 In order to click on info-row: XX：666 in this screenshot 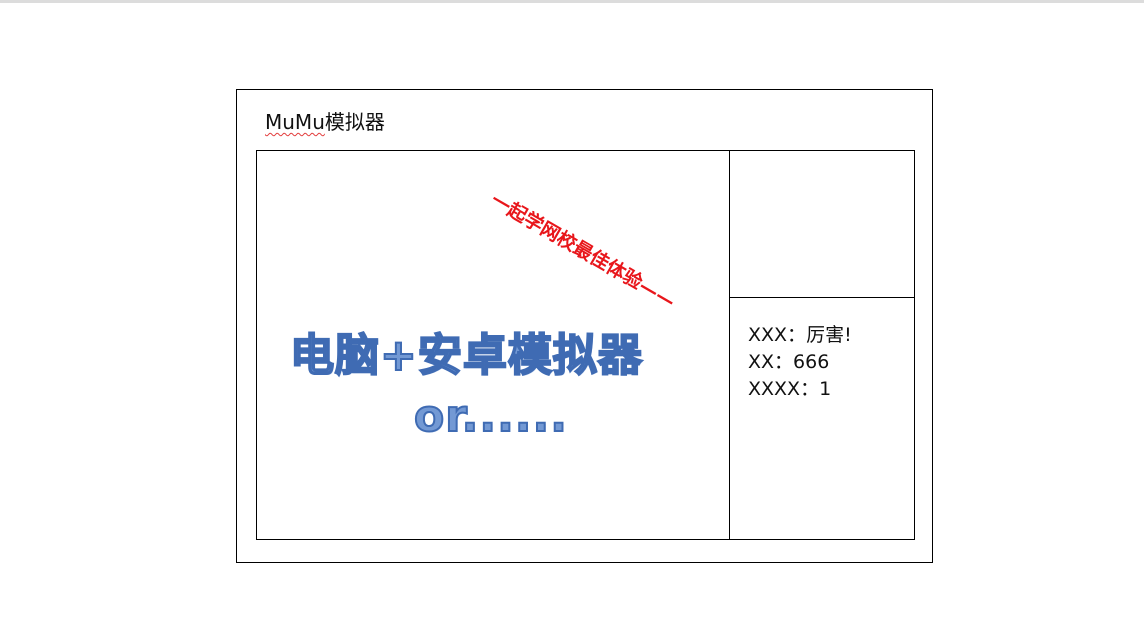, I will do `click(800, 362)`.